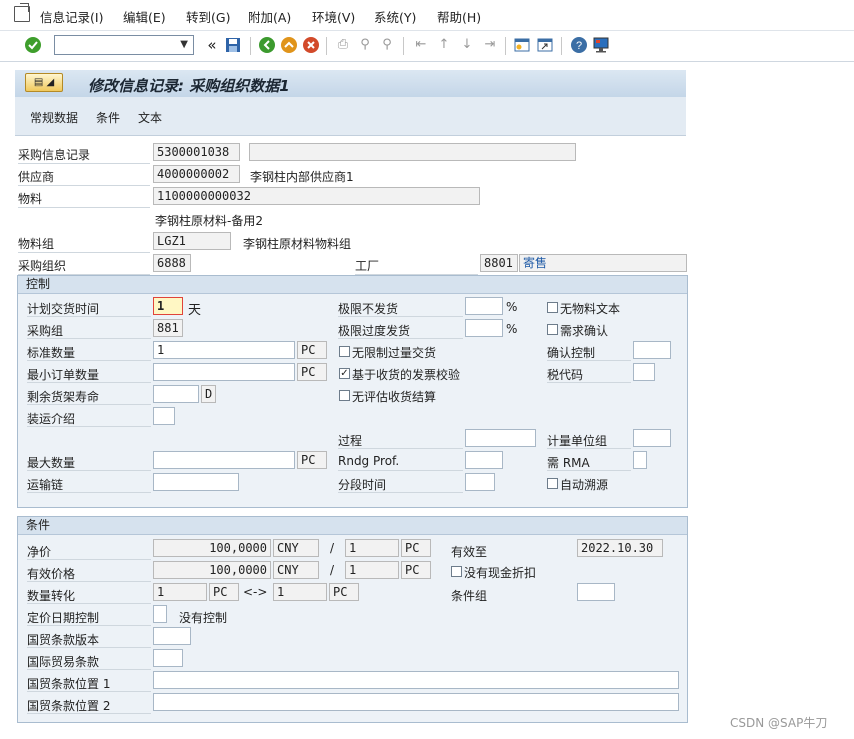 The width and height of the screenshot is (854, 739). I want to click on page-title: 修改信息记录: 采购组织数据1, so click(189, 86).